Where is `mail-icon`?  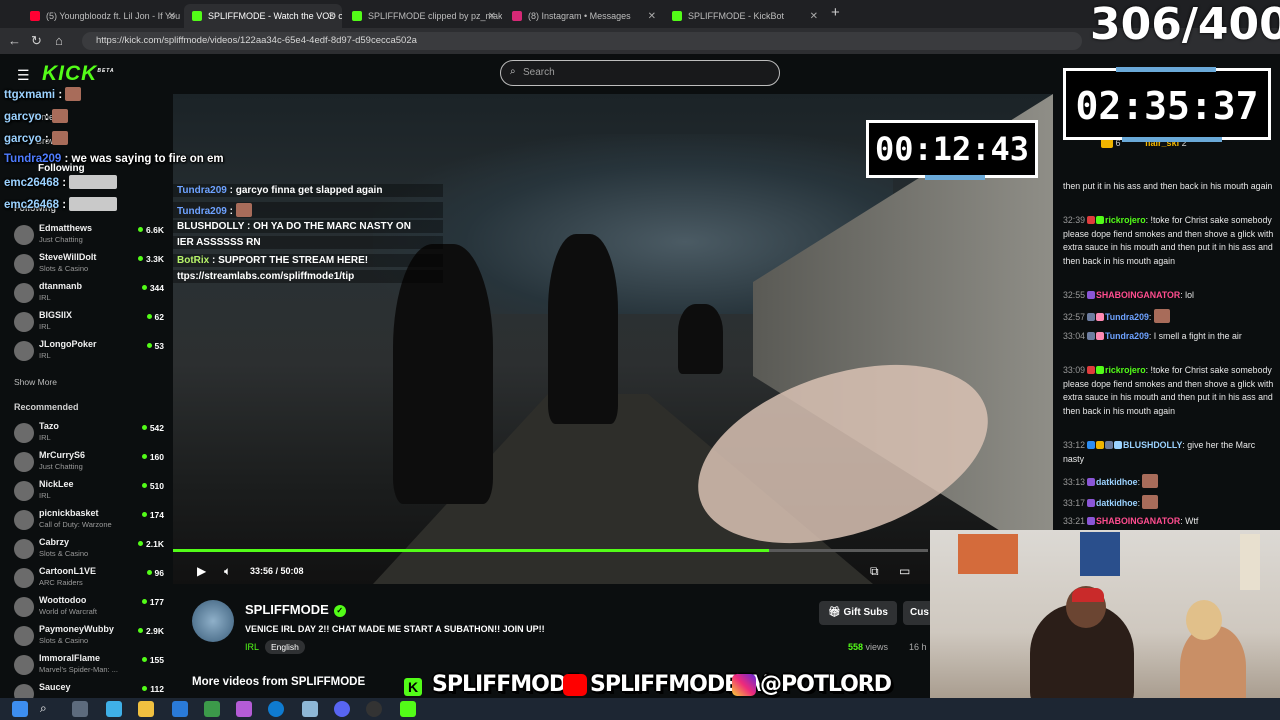 mail-icon is located at coordinates (180, 709).